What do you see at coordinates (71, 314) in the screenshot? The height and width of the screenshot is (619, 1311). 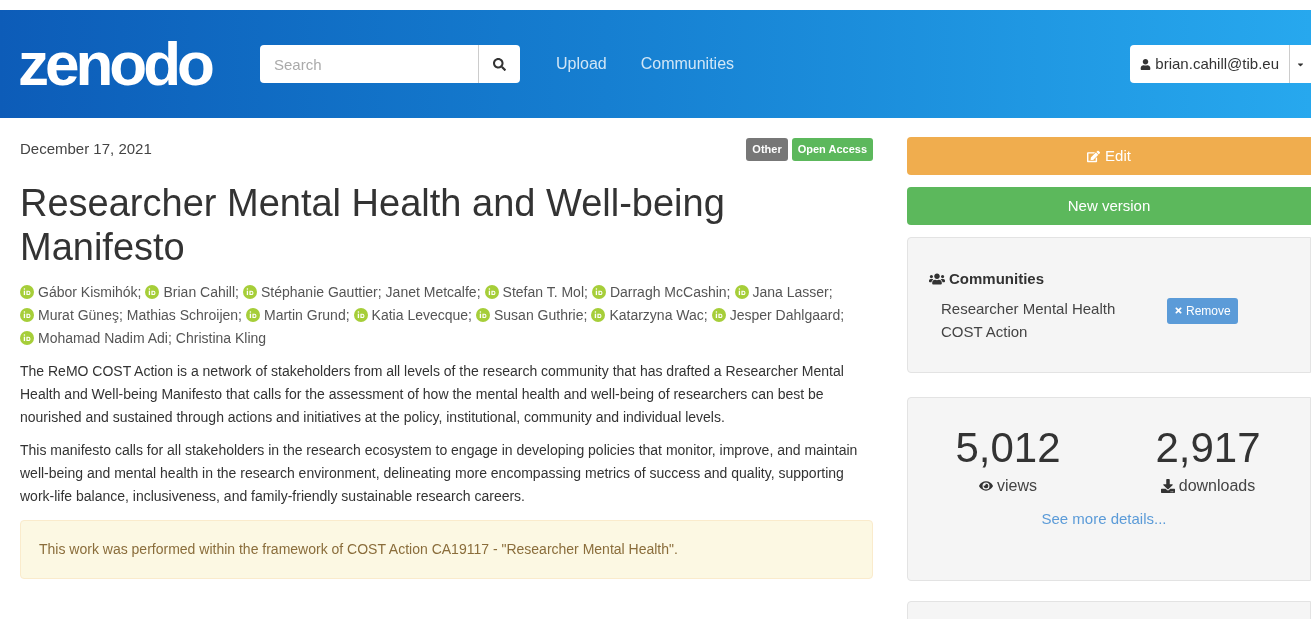 I see `author-name: Murat Güneş;` at bounding box center [71, 314].